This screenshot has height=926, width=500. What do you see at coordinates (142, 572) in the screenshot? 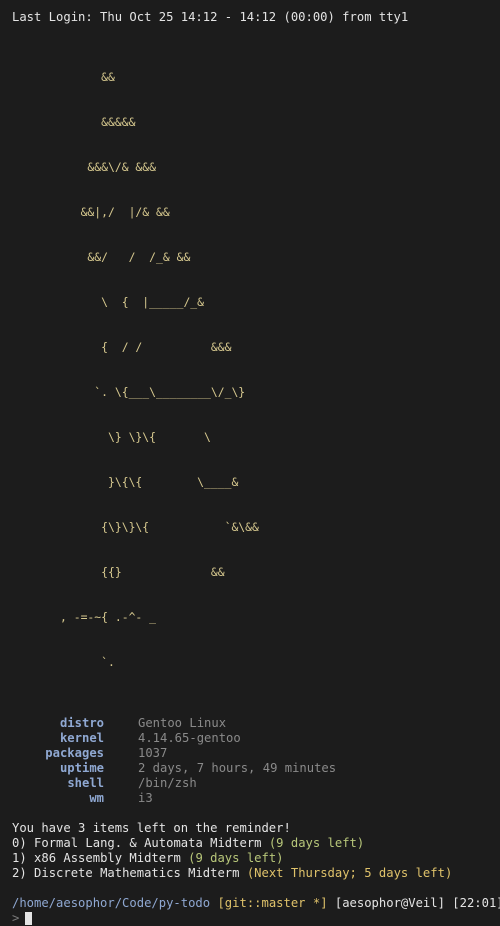
I see `ascii-art-line: {{} &&` at bounding box center [142, 572].